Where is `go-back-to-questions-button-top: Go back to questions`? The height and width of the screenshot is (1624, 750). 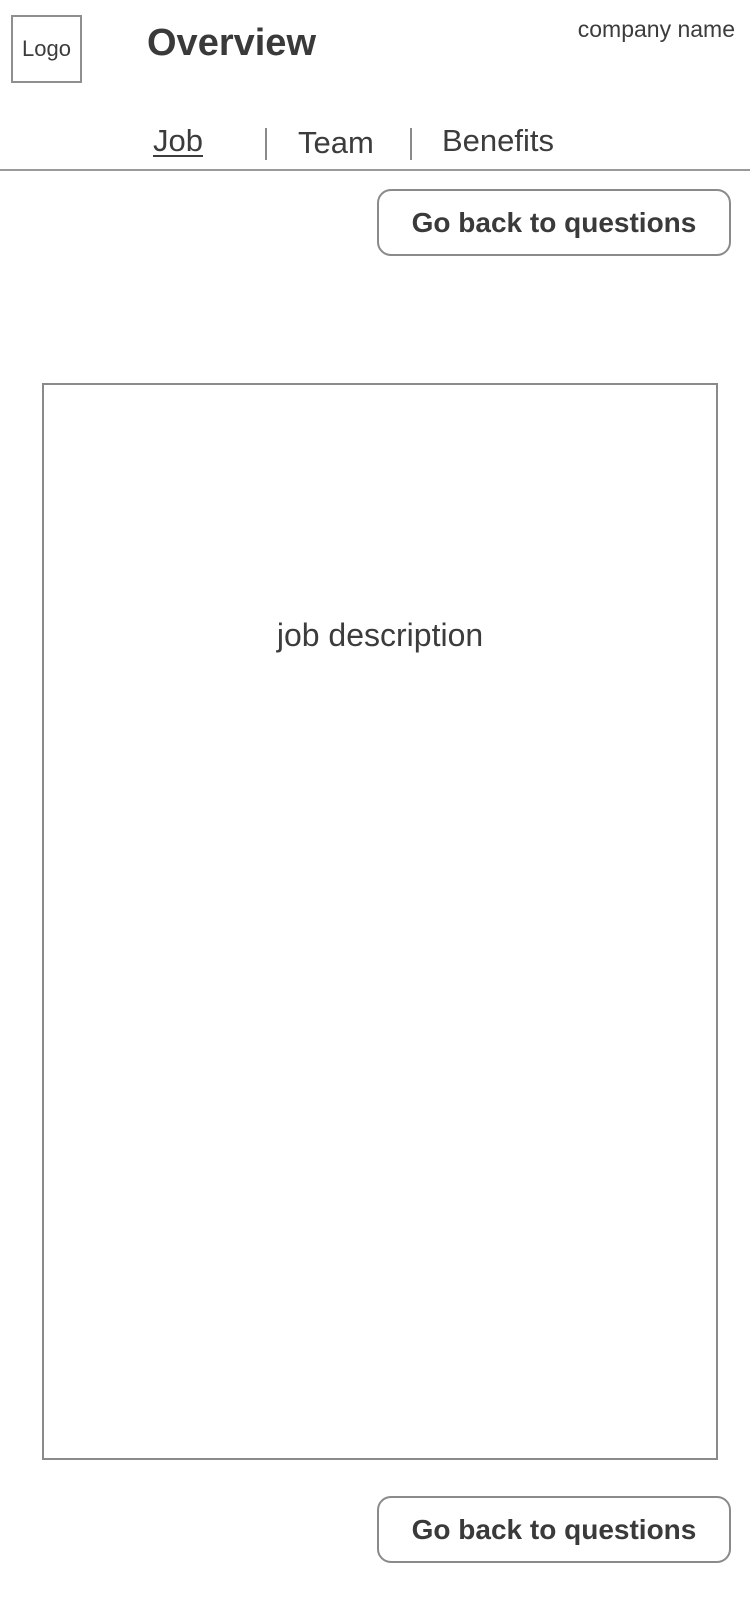
go-back-to-questions-button-top: Go back to questions is located at coordinates (554, 222).